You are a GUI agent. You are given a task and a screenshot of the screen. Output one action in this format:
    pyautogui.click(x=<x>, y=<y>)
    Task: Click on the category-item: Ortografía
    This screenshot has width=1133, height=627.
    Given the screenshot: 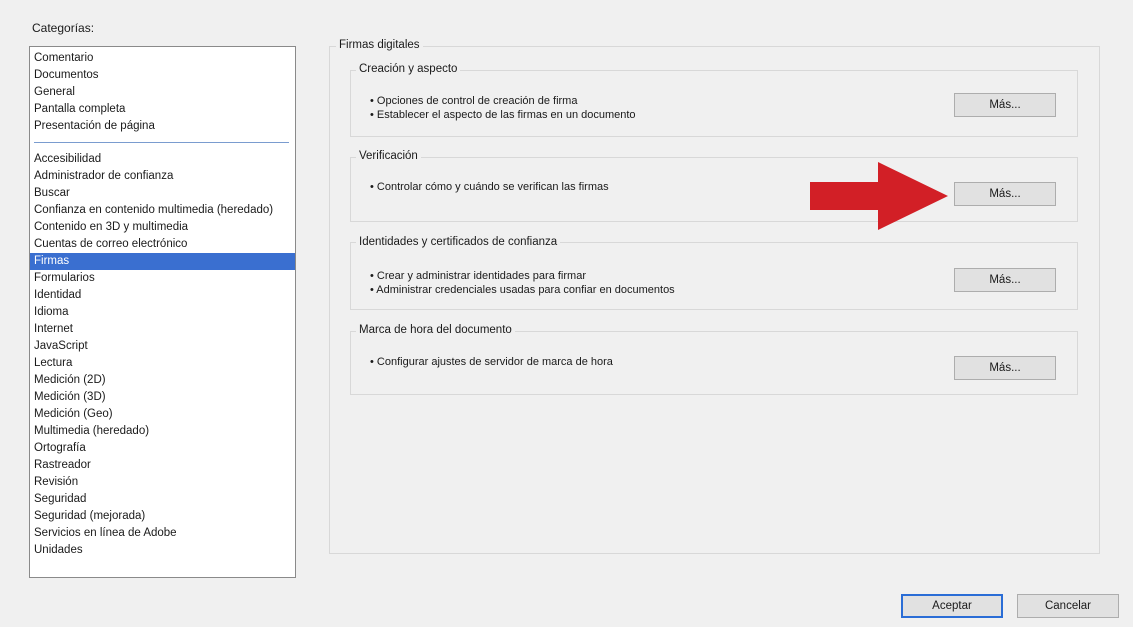 What is the action you would take?
    pyautogui.click(x=162, y=448)
    